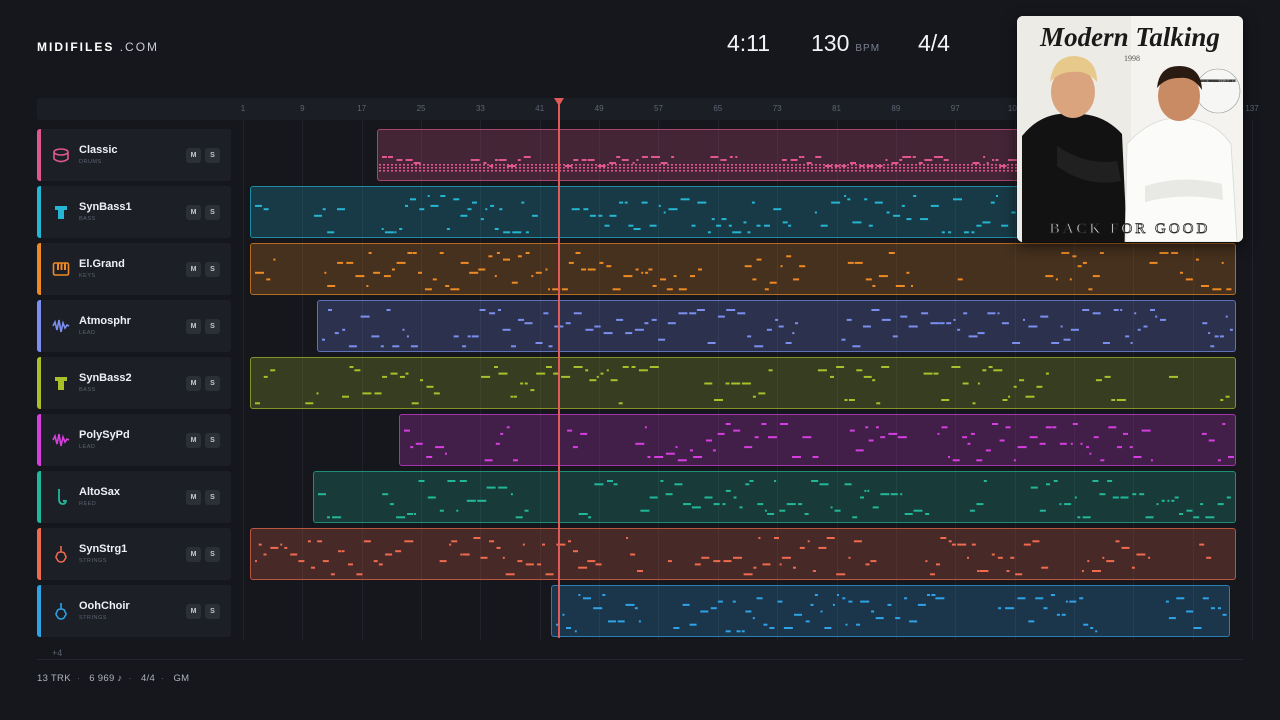 The height and width of the screenshot is (720, 1280). Describe the element at coordinates (39, 269) in the screenshot. I see `track-color-bar` at that location.